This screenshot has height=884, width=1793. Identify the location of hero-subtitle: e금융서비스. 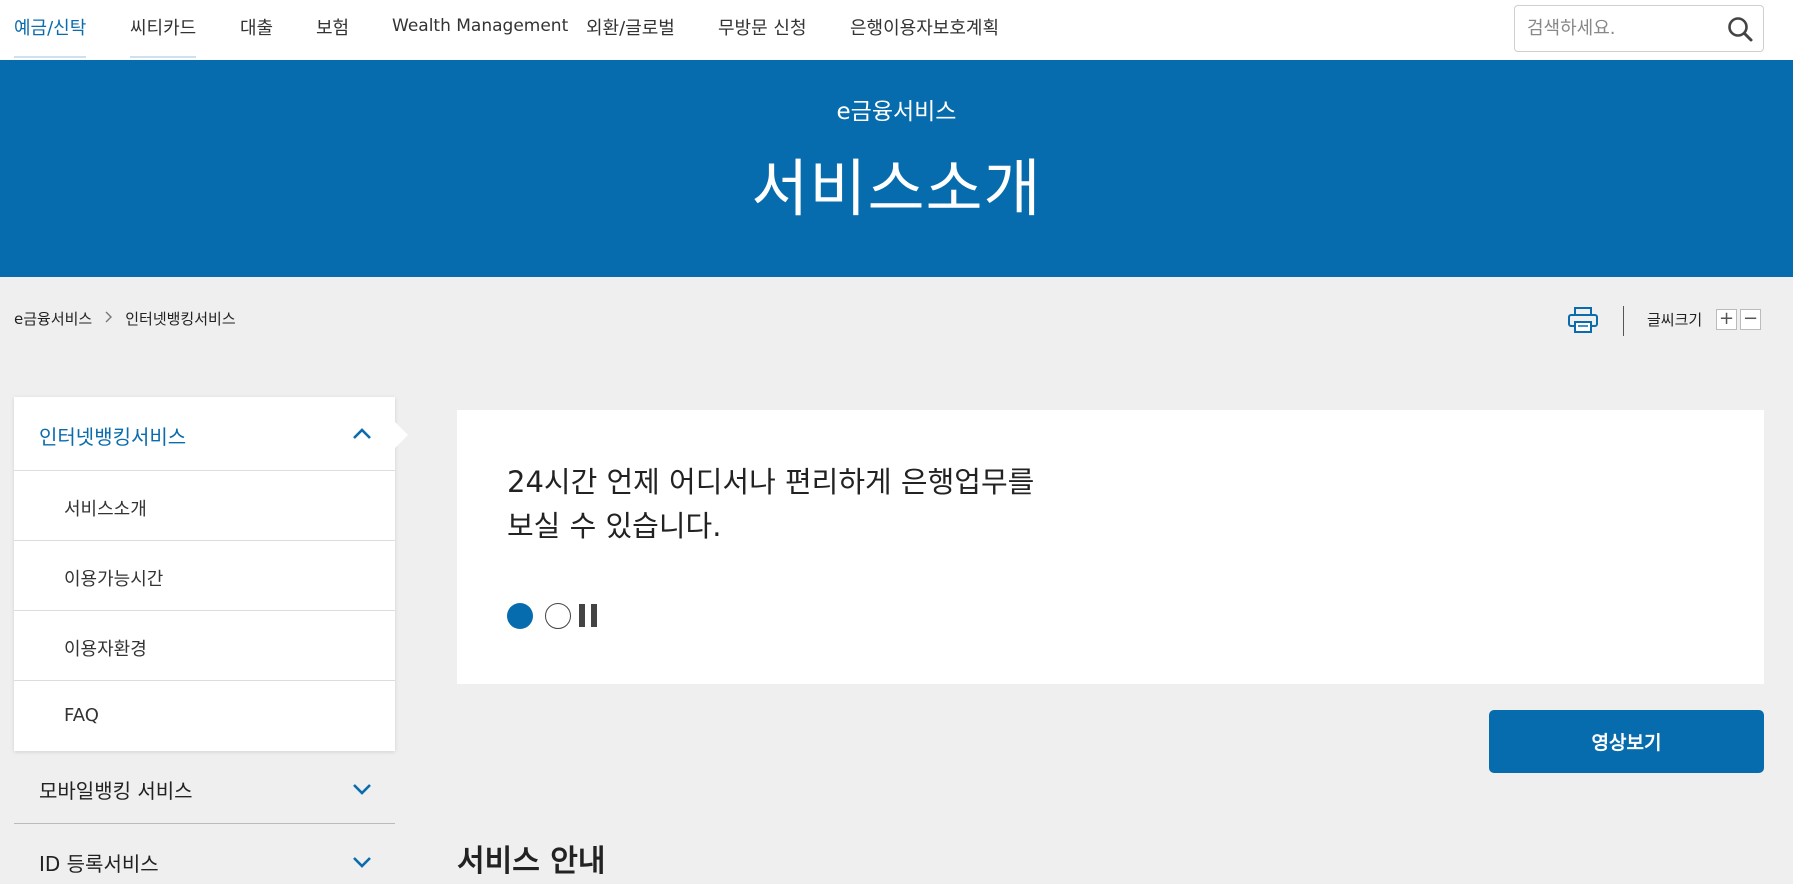
(896, 112).